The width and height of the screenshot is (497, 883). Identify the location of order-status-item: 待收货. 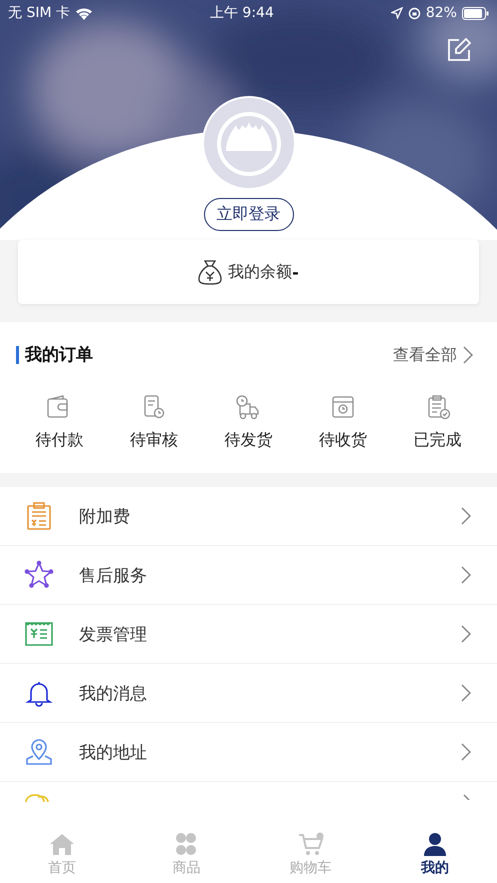
(343, 422).